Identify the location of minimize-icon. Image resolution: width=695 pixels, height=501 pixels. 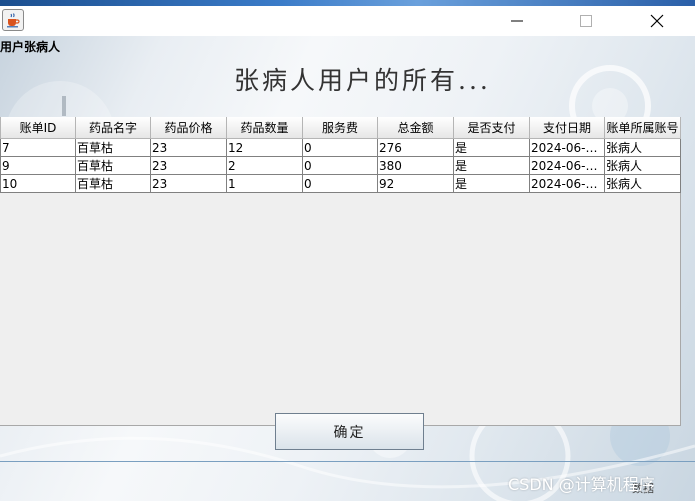
(517, 21).